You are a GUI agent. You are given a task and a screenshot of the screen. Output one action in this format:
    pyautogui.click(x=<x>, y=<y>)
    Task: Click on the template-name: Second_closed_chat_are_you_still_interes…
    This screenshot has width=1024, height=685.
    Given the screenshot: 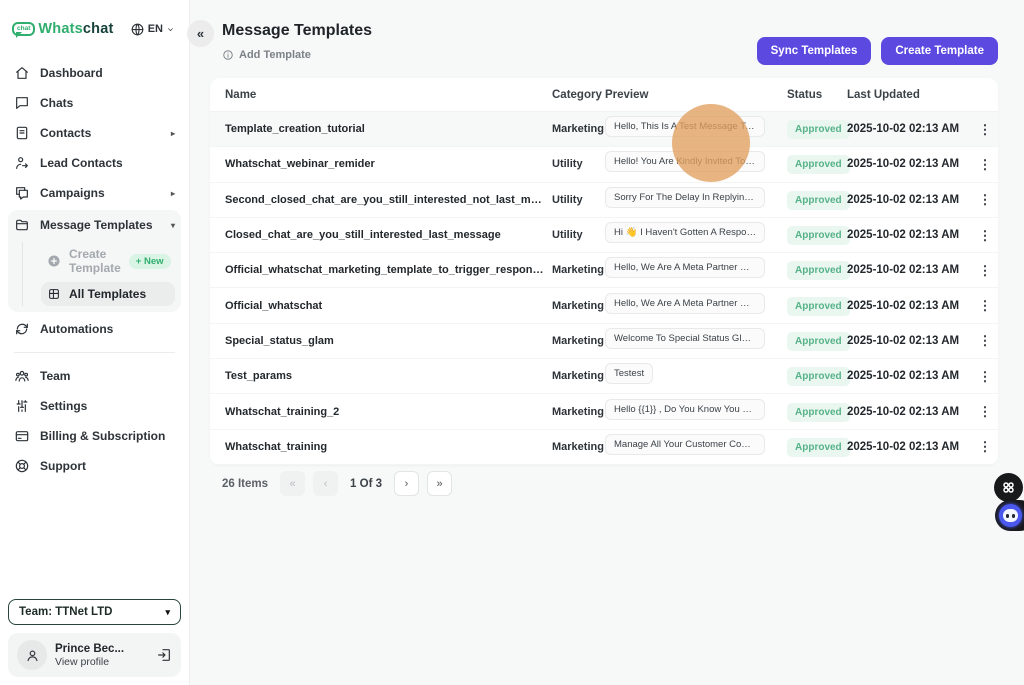 What is the action you would take?
    pyautogui.click(x=388, y=199)
    